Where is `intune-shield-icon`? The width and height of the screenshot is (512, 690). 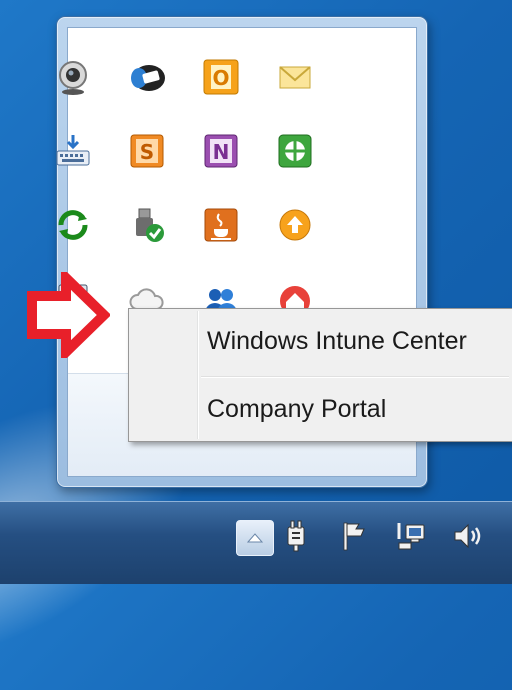
intune-shield-icon is located at coordinates (295, 151).